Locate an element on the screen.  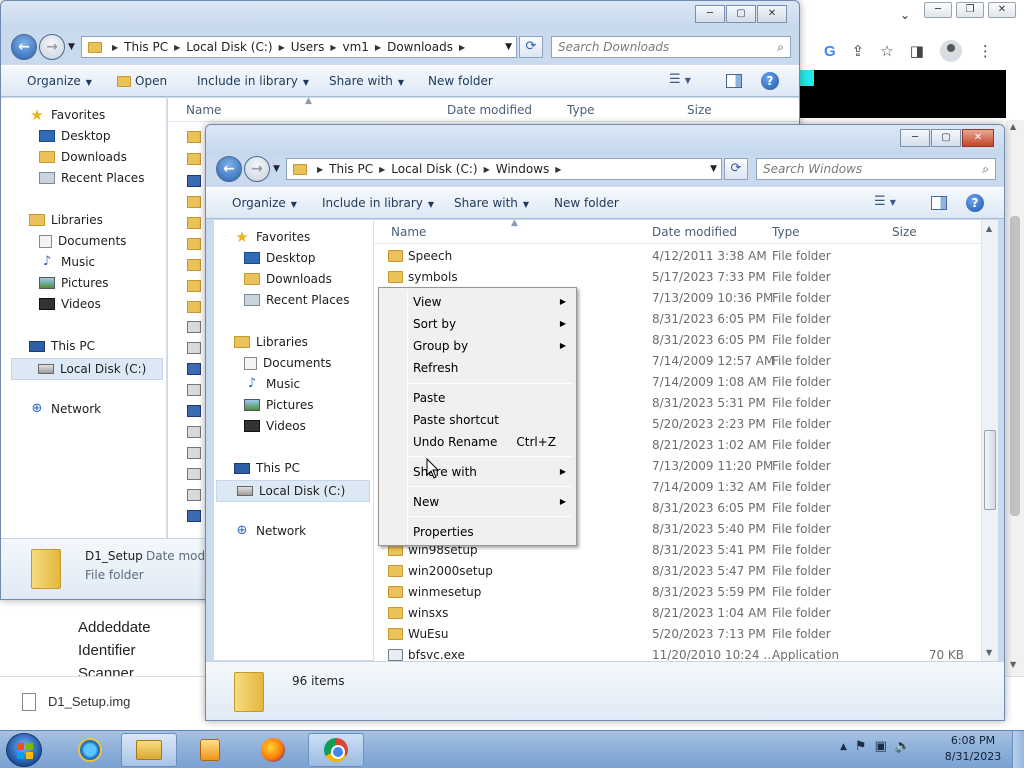
table-row: symbols 5/17/2023 7:33 PM File folder is located at coordinates (686, 277).